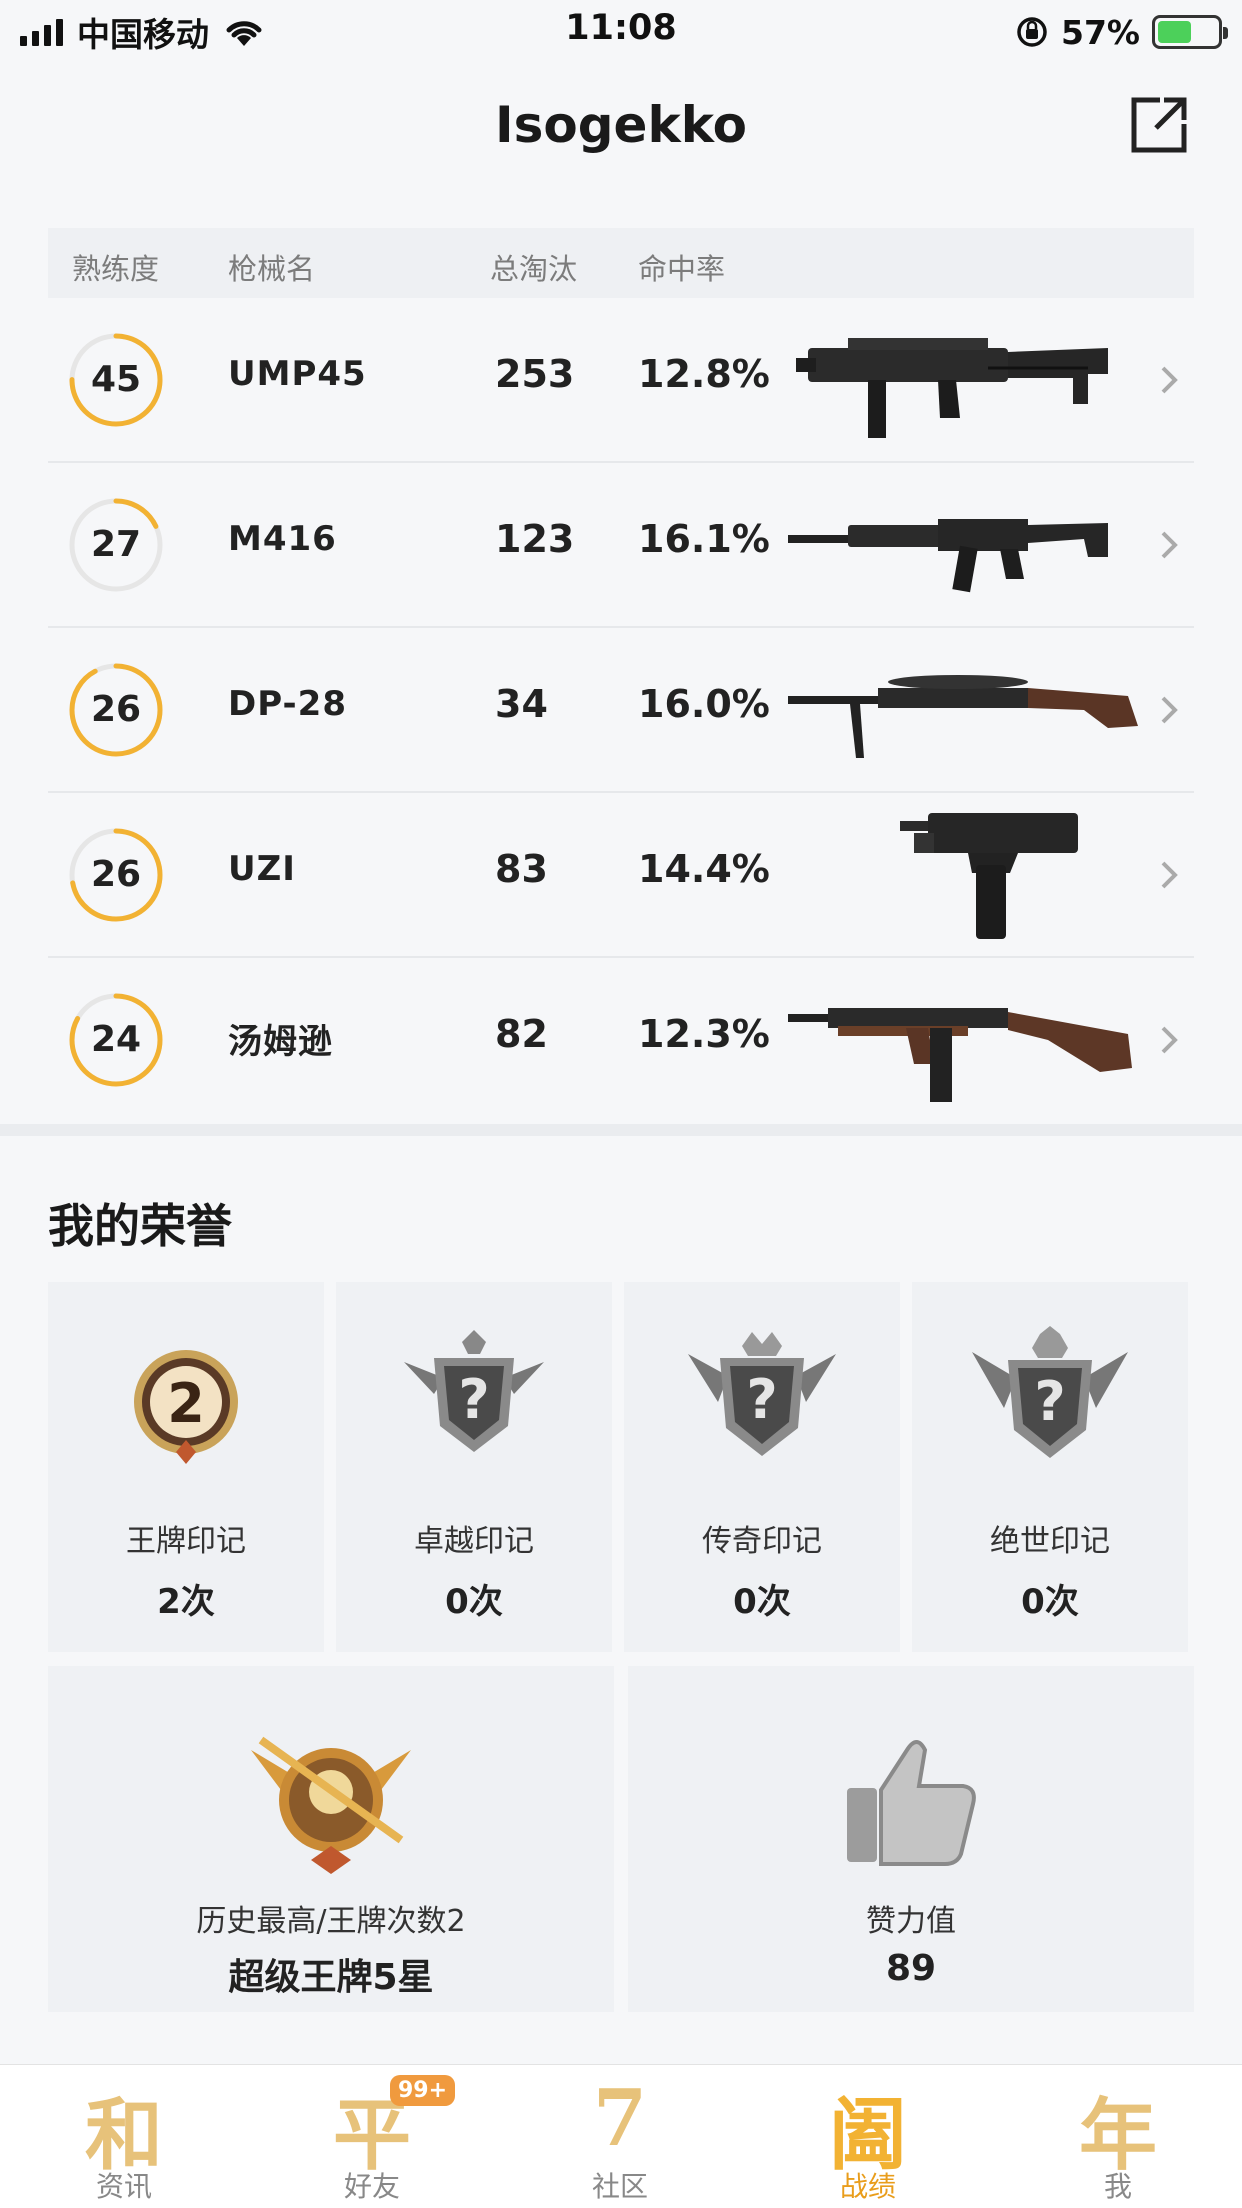  I want to click on likes-card: 赞力值 89, so click(911, 1839).